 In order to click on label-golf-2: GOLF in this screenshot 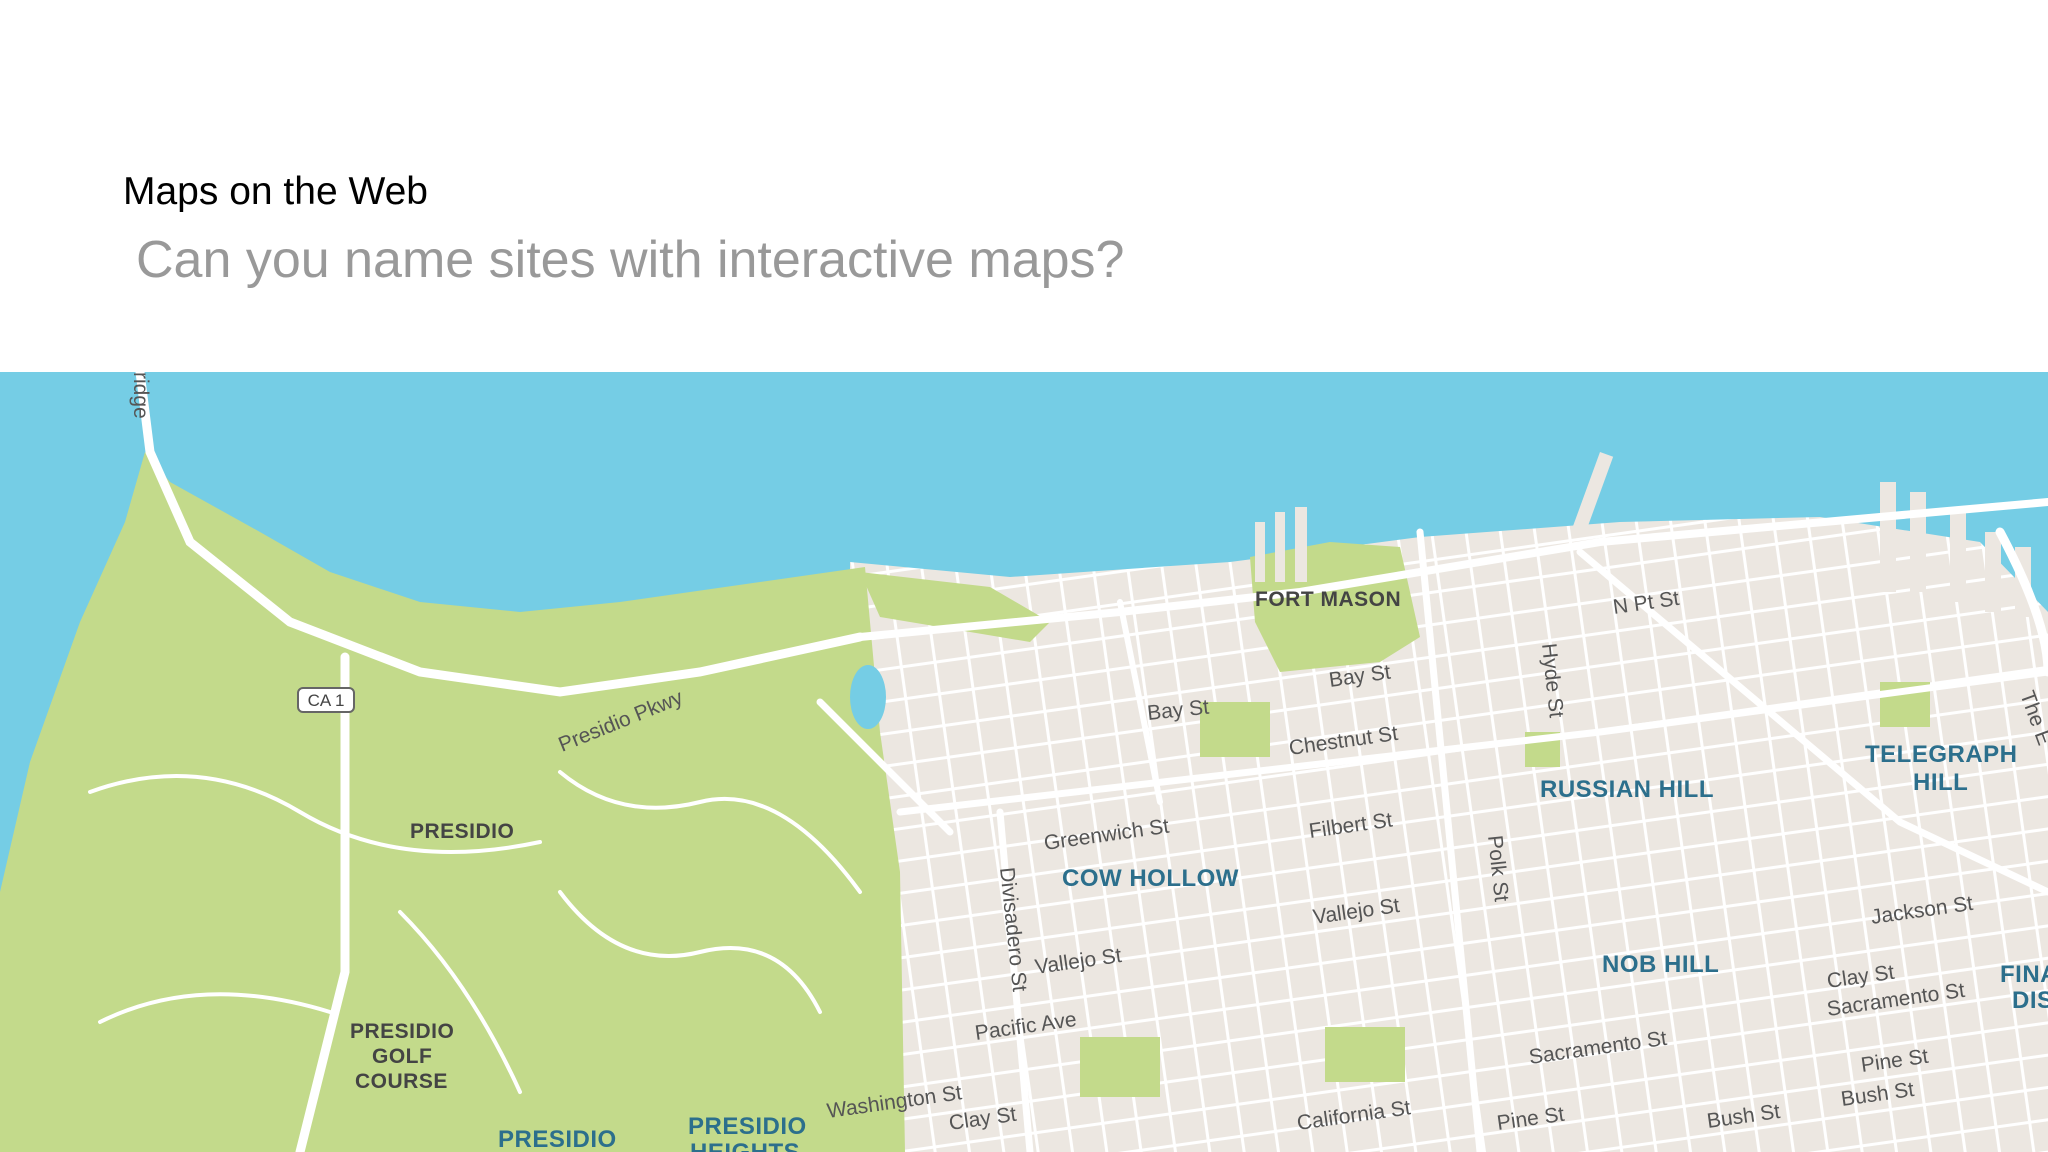, I will do `click(402, 1056)`.